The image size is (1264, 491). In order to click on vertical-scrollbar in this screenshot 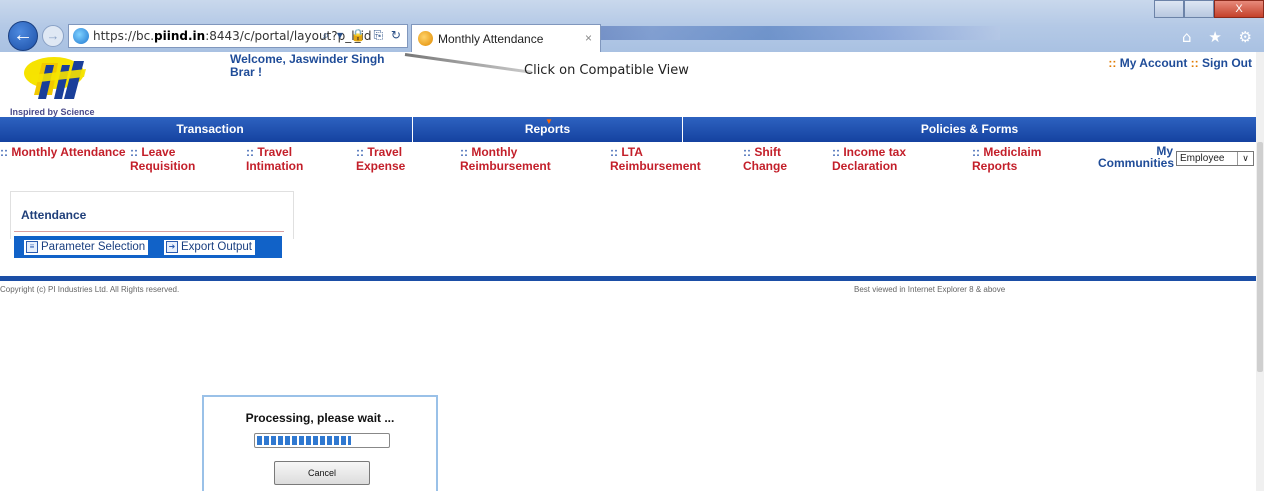, I will do `click(1260, 271)`.